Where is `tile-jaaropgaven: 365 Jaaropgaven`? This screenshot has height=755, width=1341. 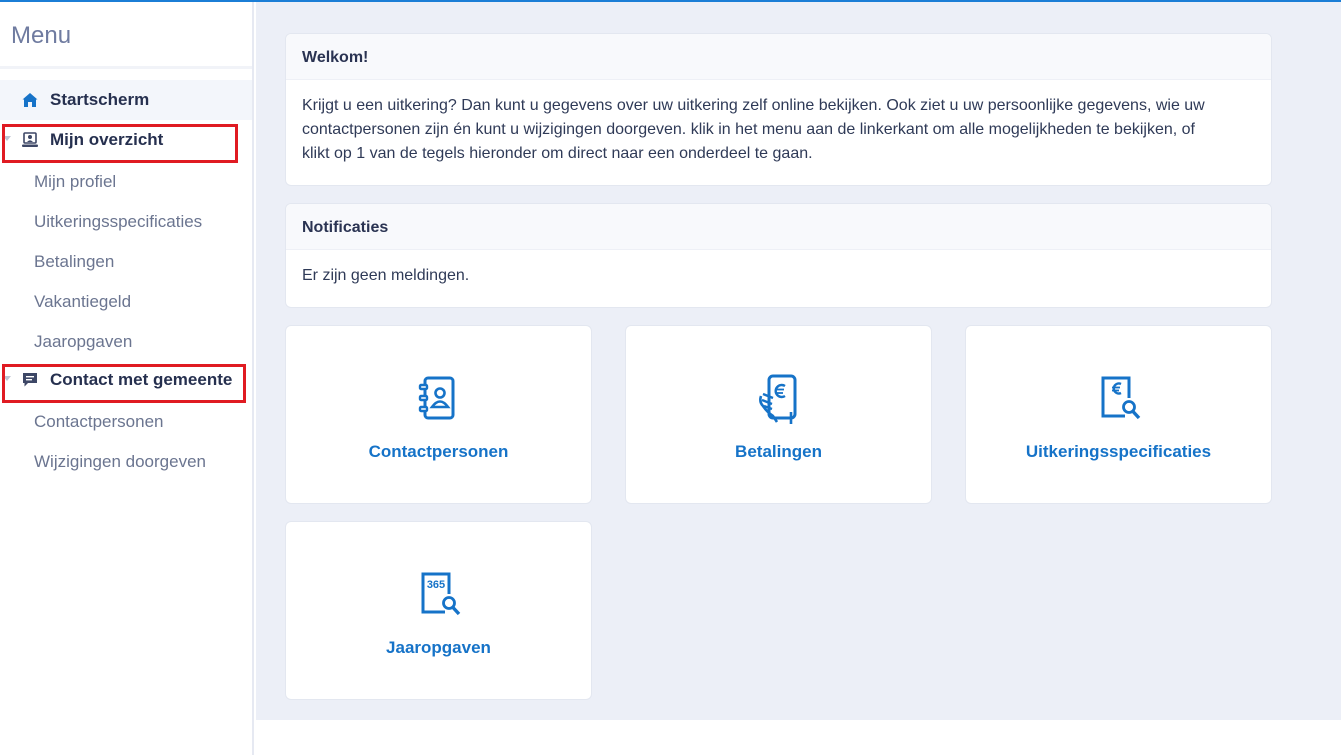
tile-jaaropgaven: 365 Jaaropgaven is located at coordinates (438, 610).